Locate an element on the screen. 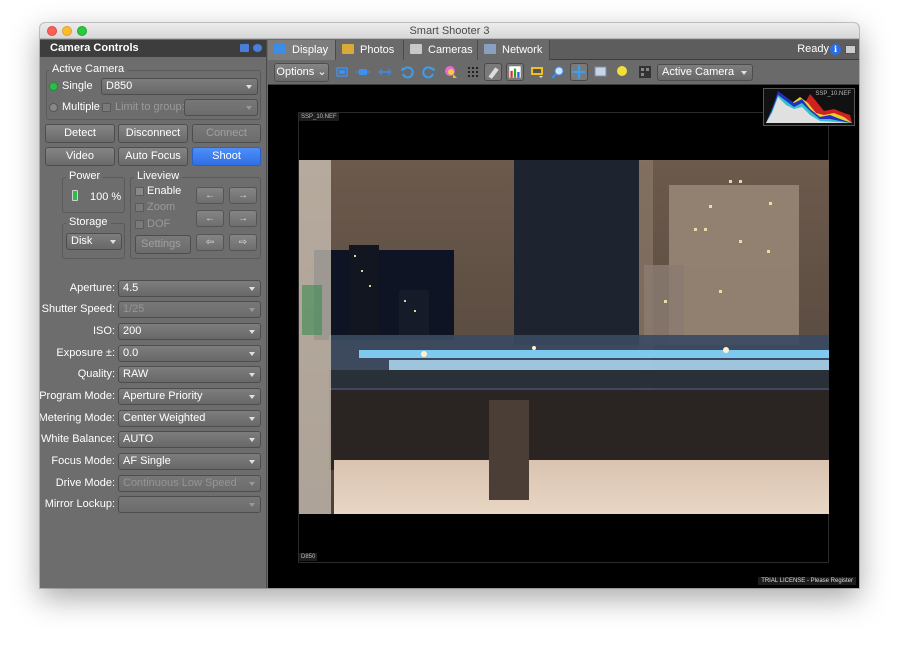  tab-display: Display is located at coordinates (302, 50).